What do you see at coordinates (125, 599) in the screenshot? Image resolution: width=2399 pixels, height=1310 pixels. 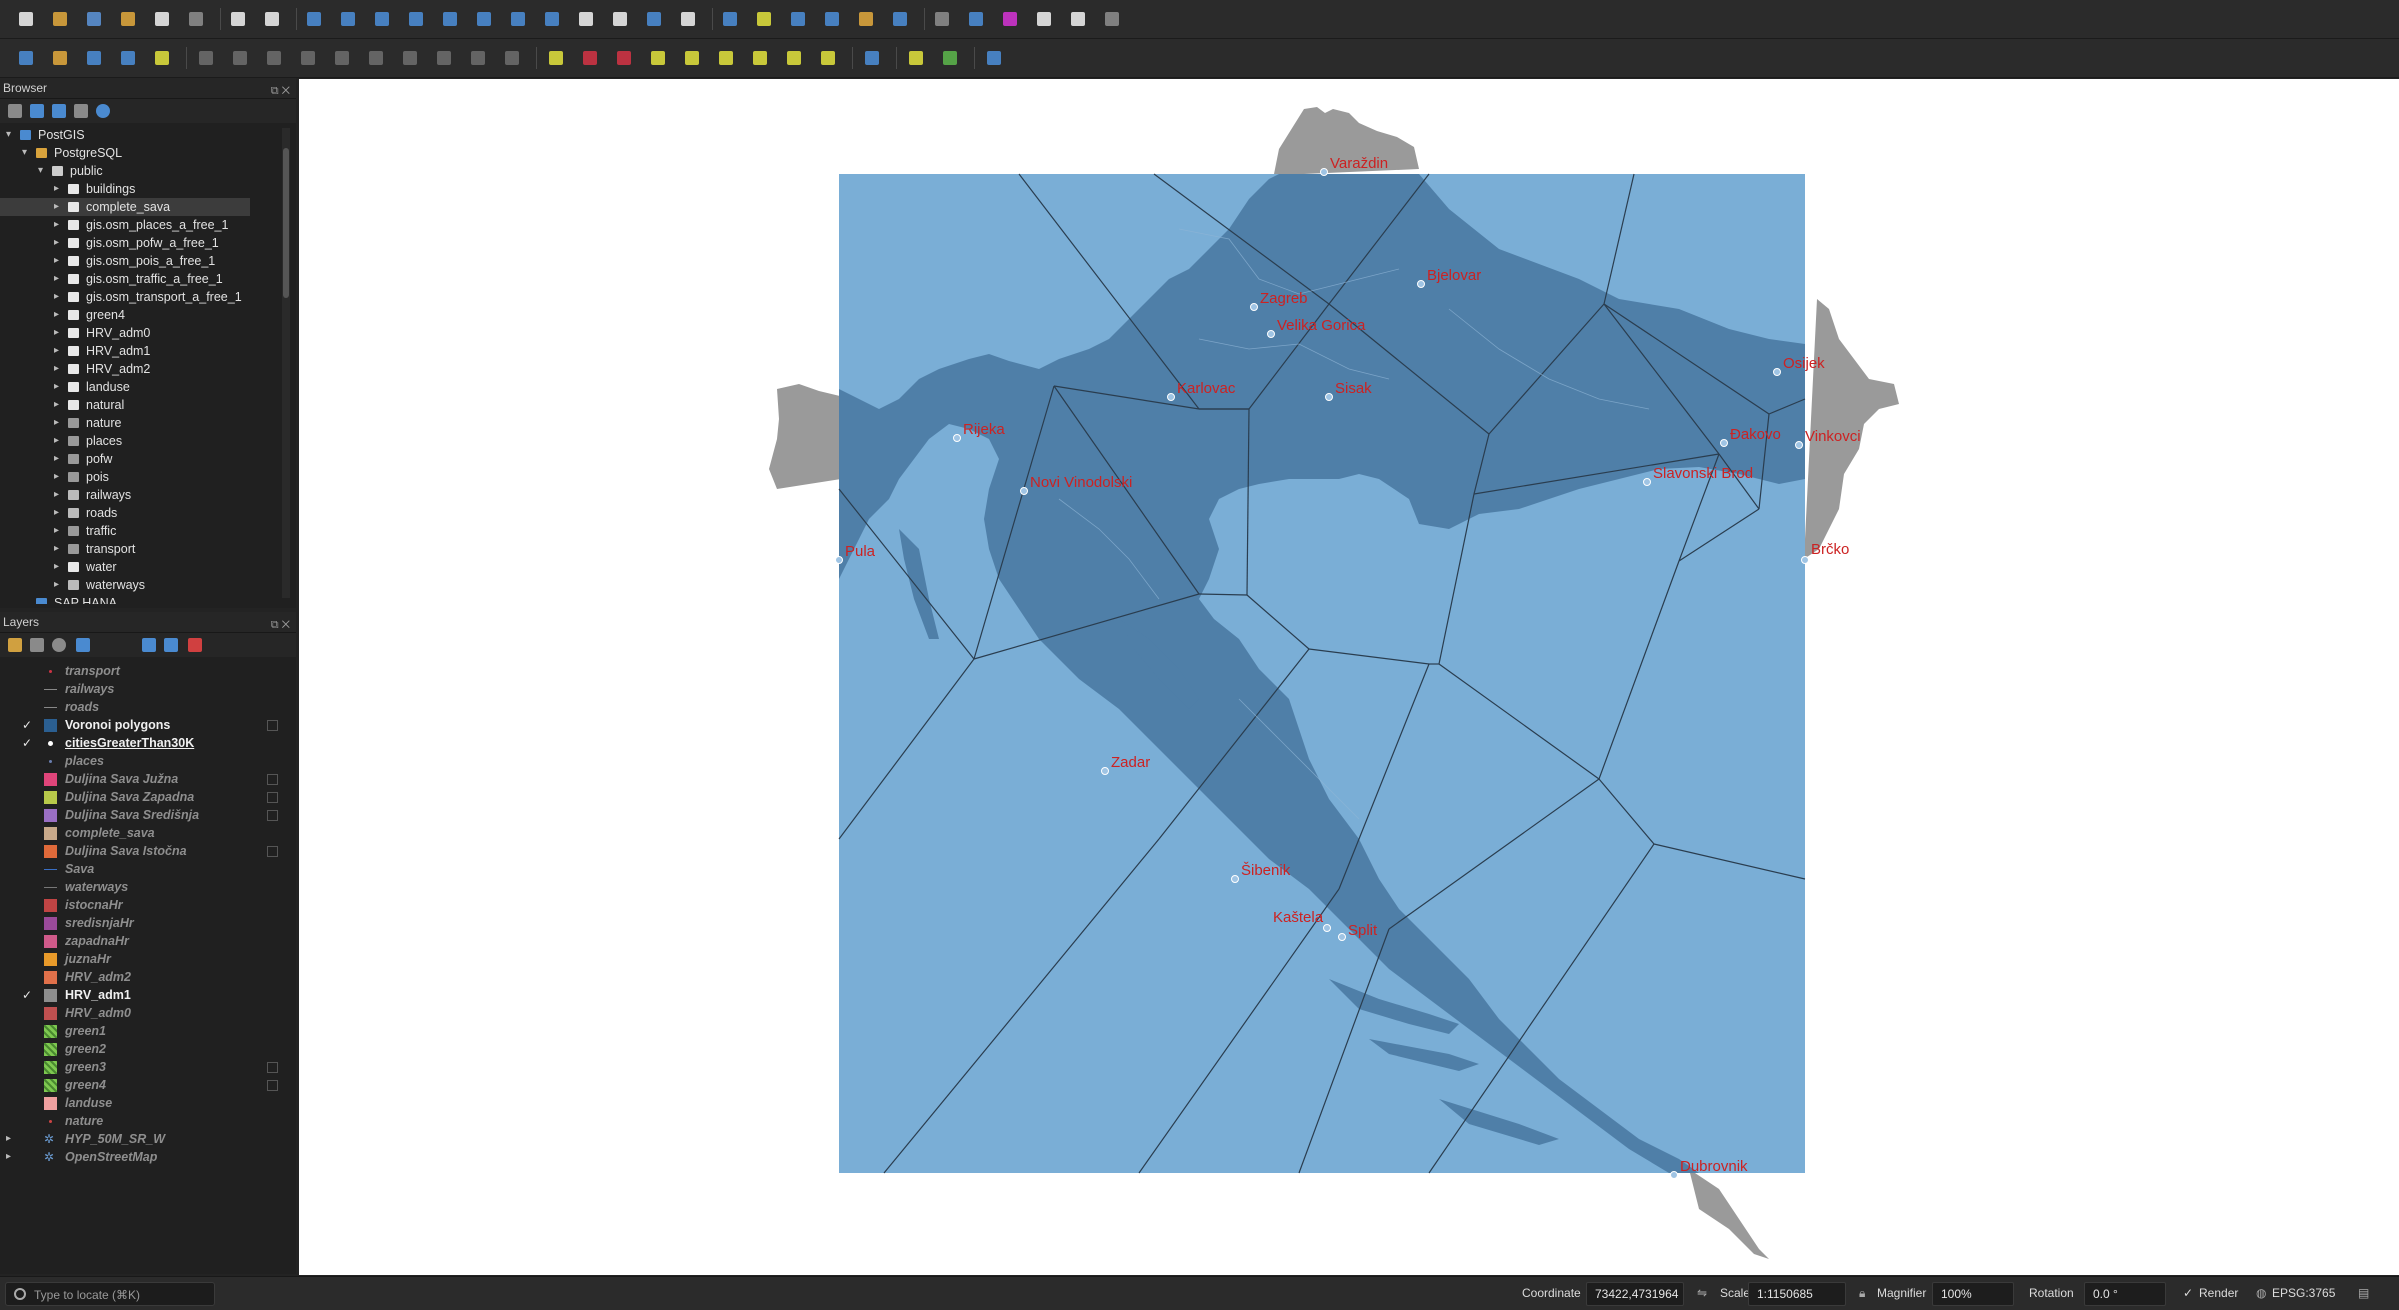 I see `browser-item: SAP HANA` at bounding box center [125, 599].